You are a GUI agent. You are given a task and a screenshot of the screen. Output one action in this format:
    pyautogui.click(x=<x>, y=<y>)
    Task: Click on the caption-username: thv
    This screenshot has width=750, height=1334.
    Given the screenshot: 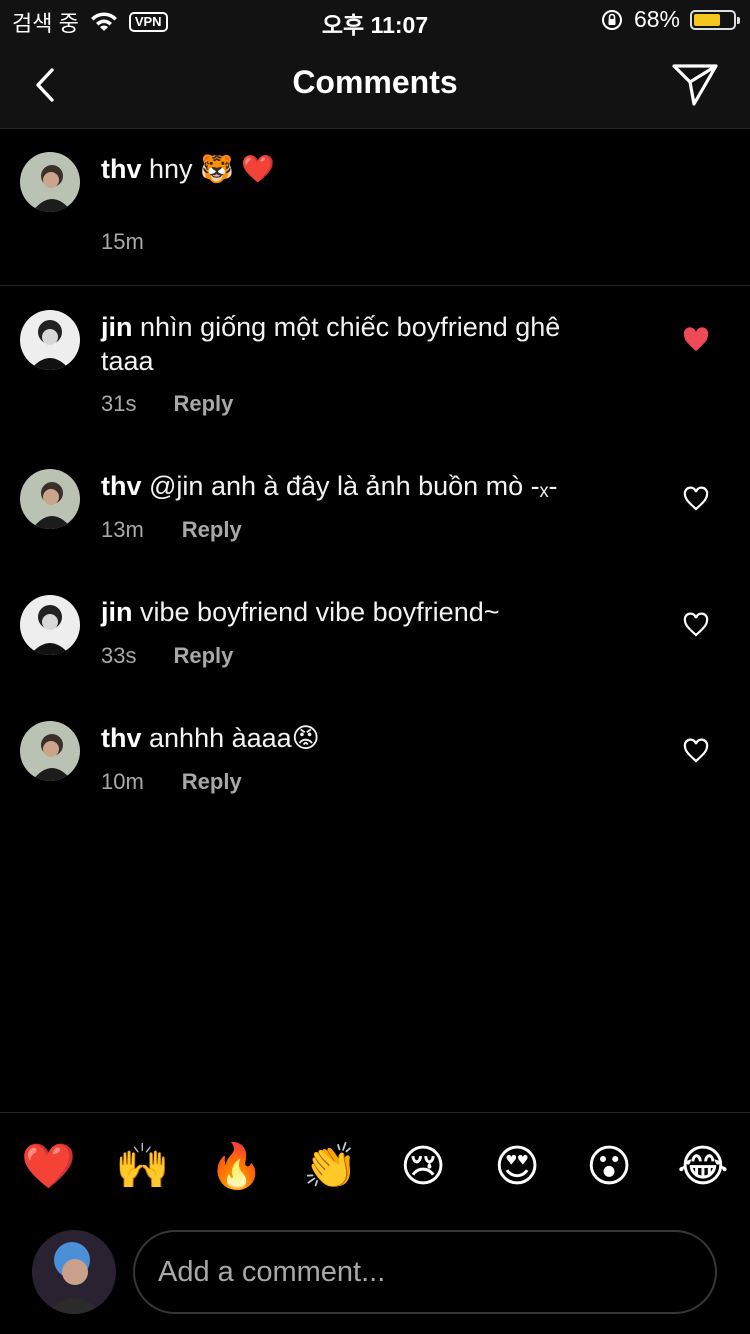 What is the action you would take?
    pyautogui.click(x=121, y=169)
    